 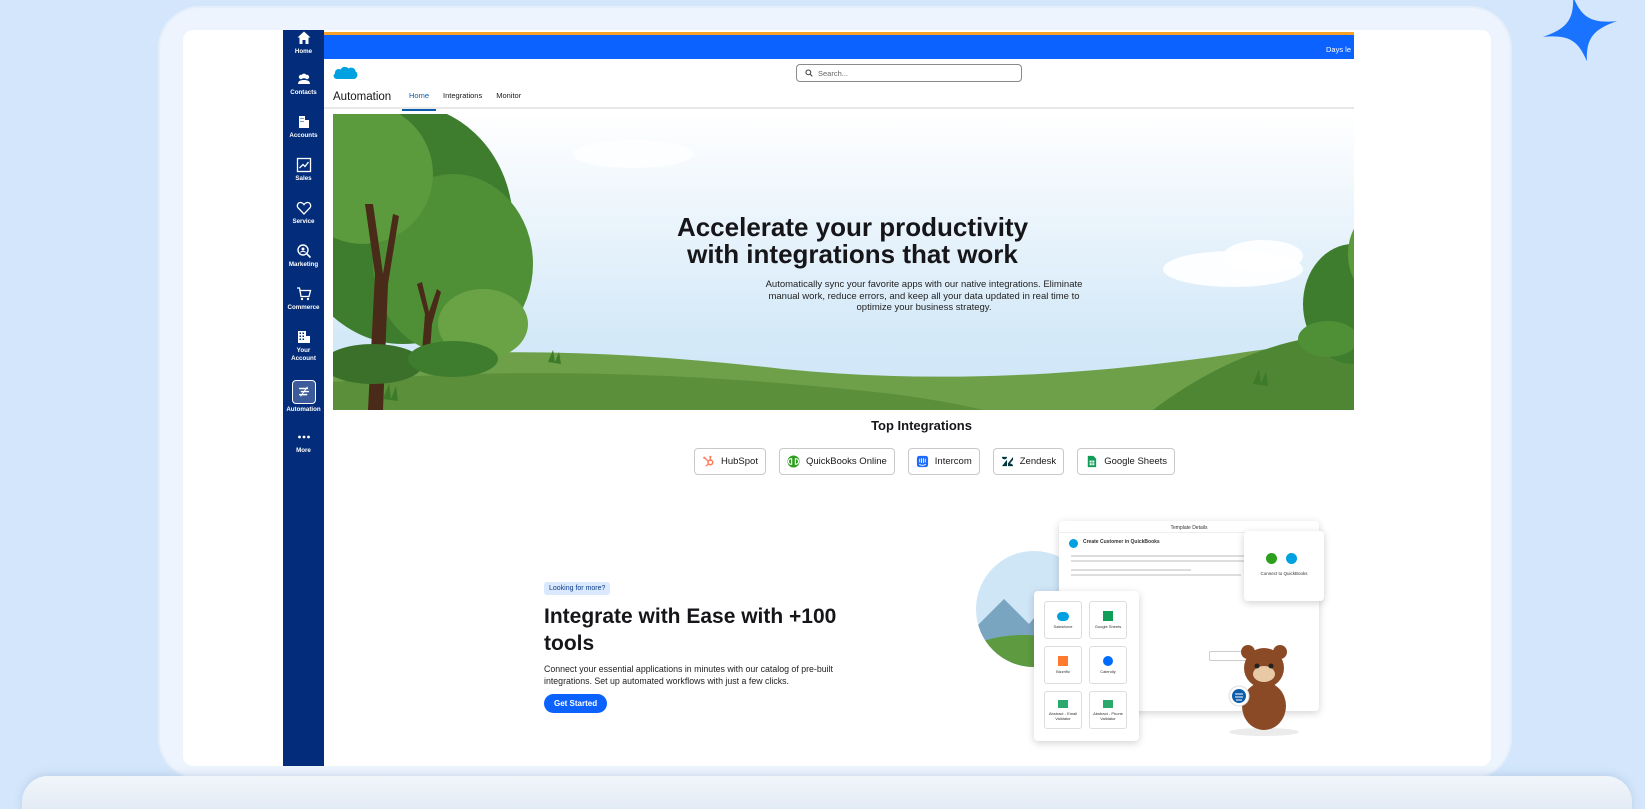 What do you see at coordinates (1063, 703) in the screenshot?
I see `abstract-email-icon` at bounding box center [1063, 703].